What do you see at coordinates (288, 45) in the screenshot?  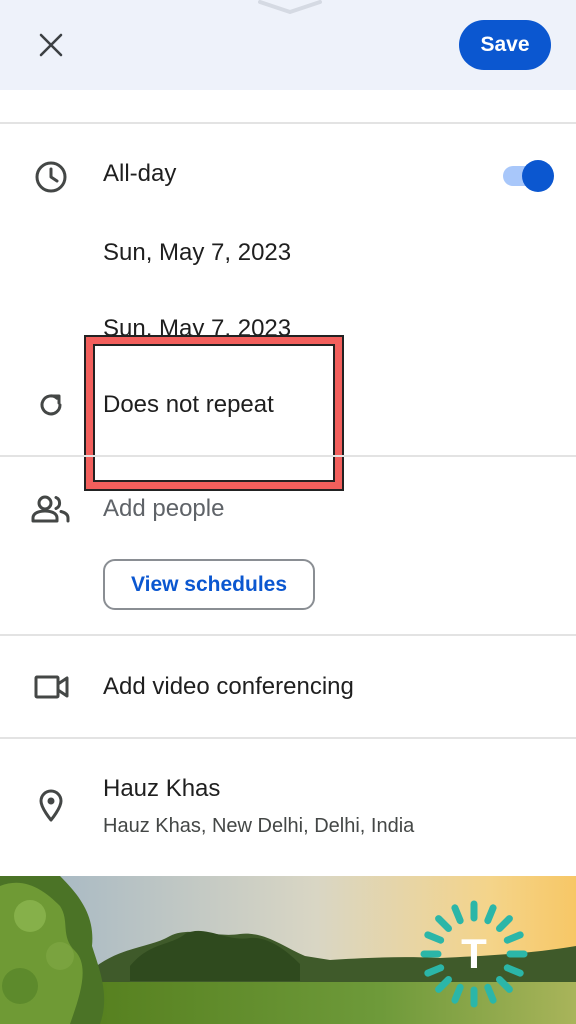 I see `top-app-bar: Save` at bounding box center [288, 45].